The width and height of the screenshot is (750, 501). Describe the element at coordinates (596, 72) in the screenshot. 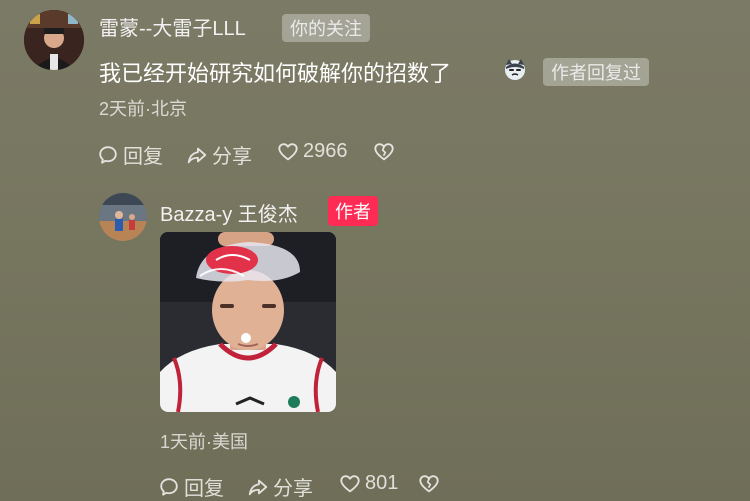

I see `author-replied-tag: 作者回复过` at that location.